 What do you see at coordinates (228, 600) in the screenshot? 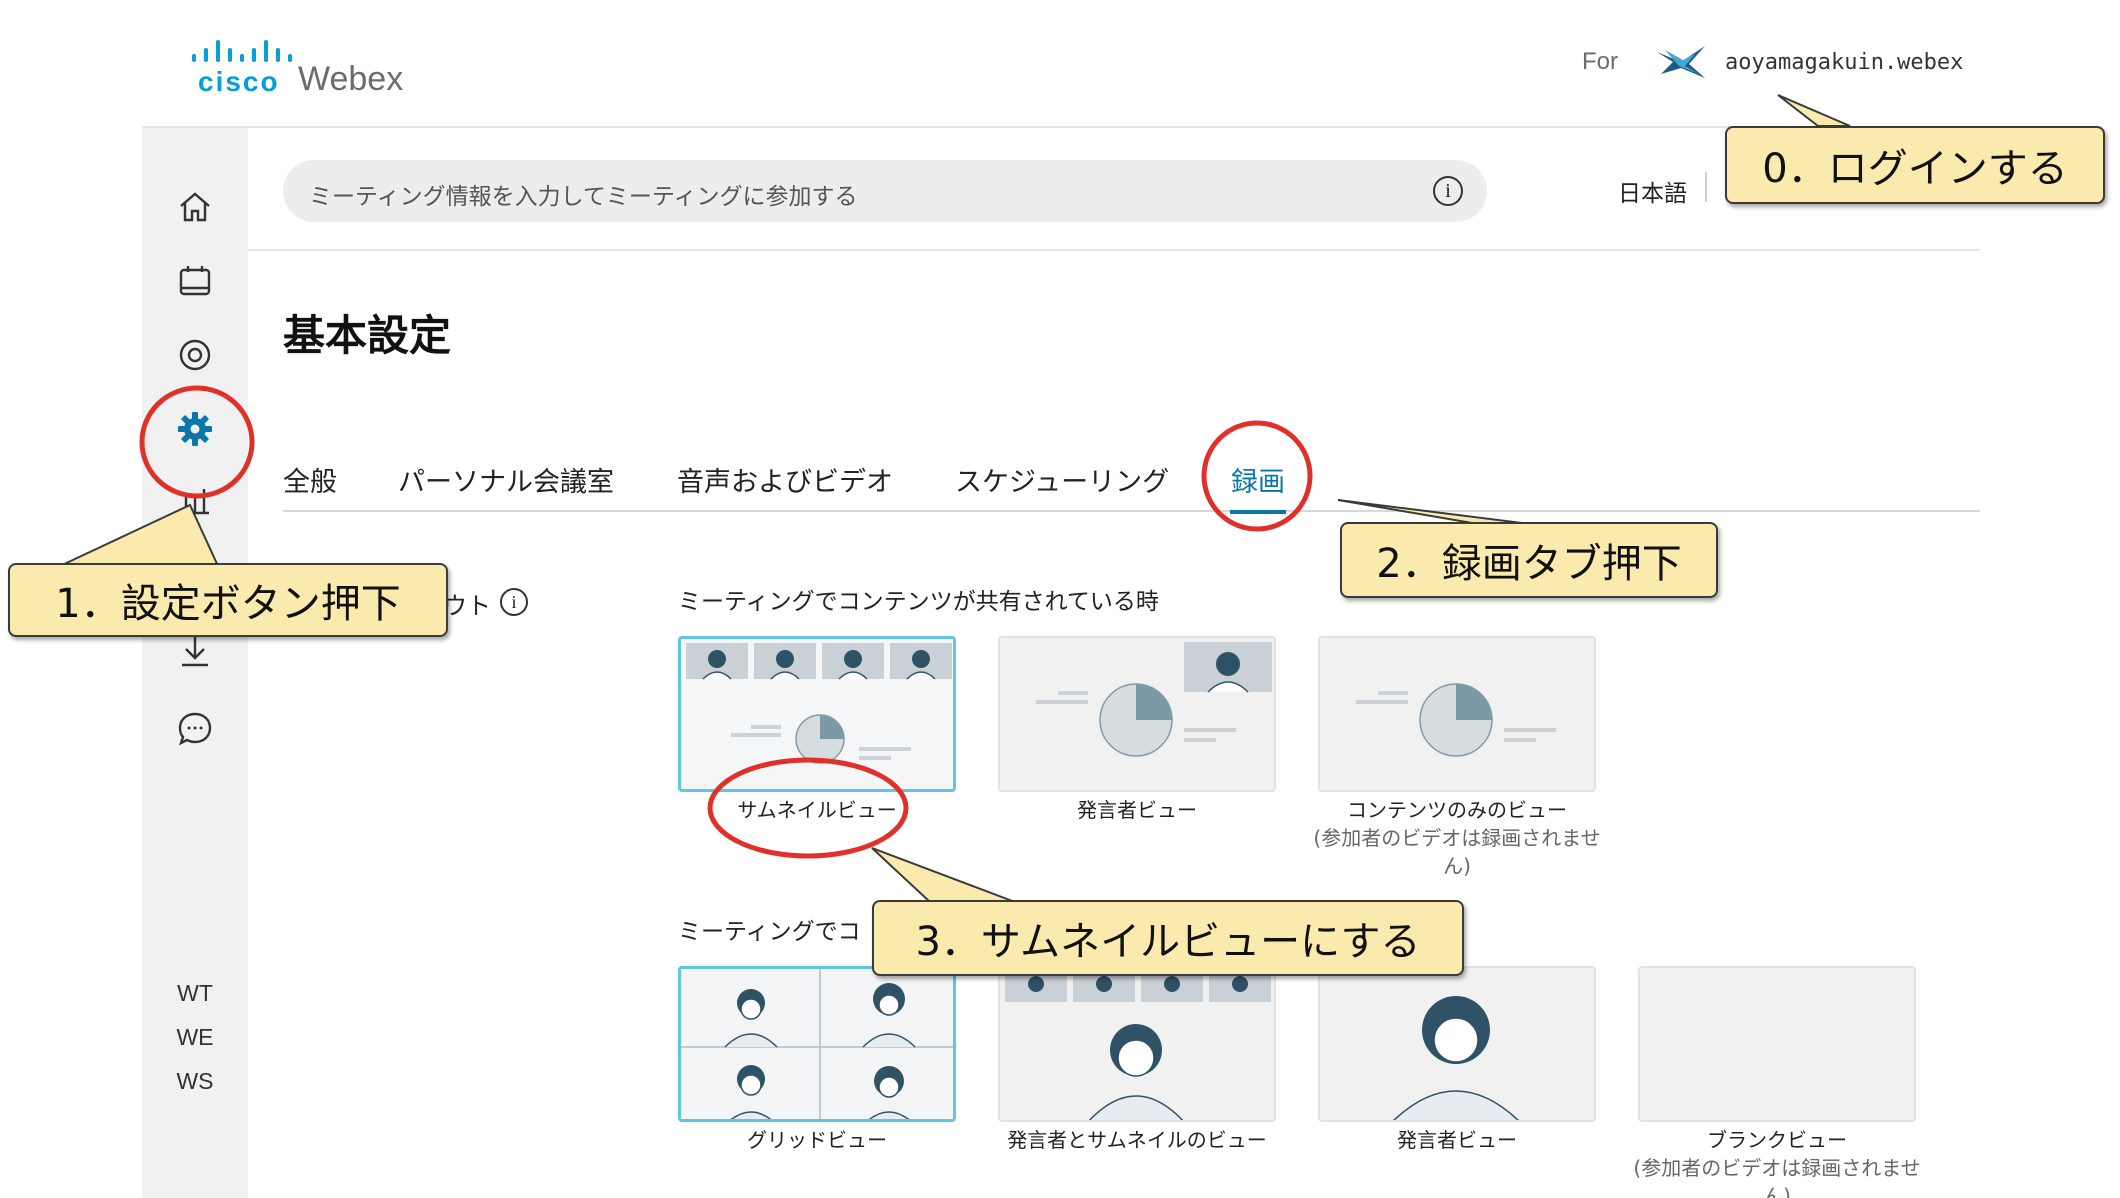
I see `callout-step1-settings: 1．設定ボタン押下` at bounding box center [228, 600].